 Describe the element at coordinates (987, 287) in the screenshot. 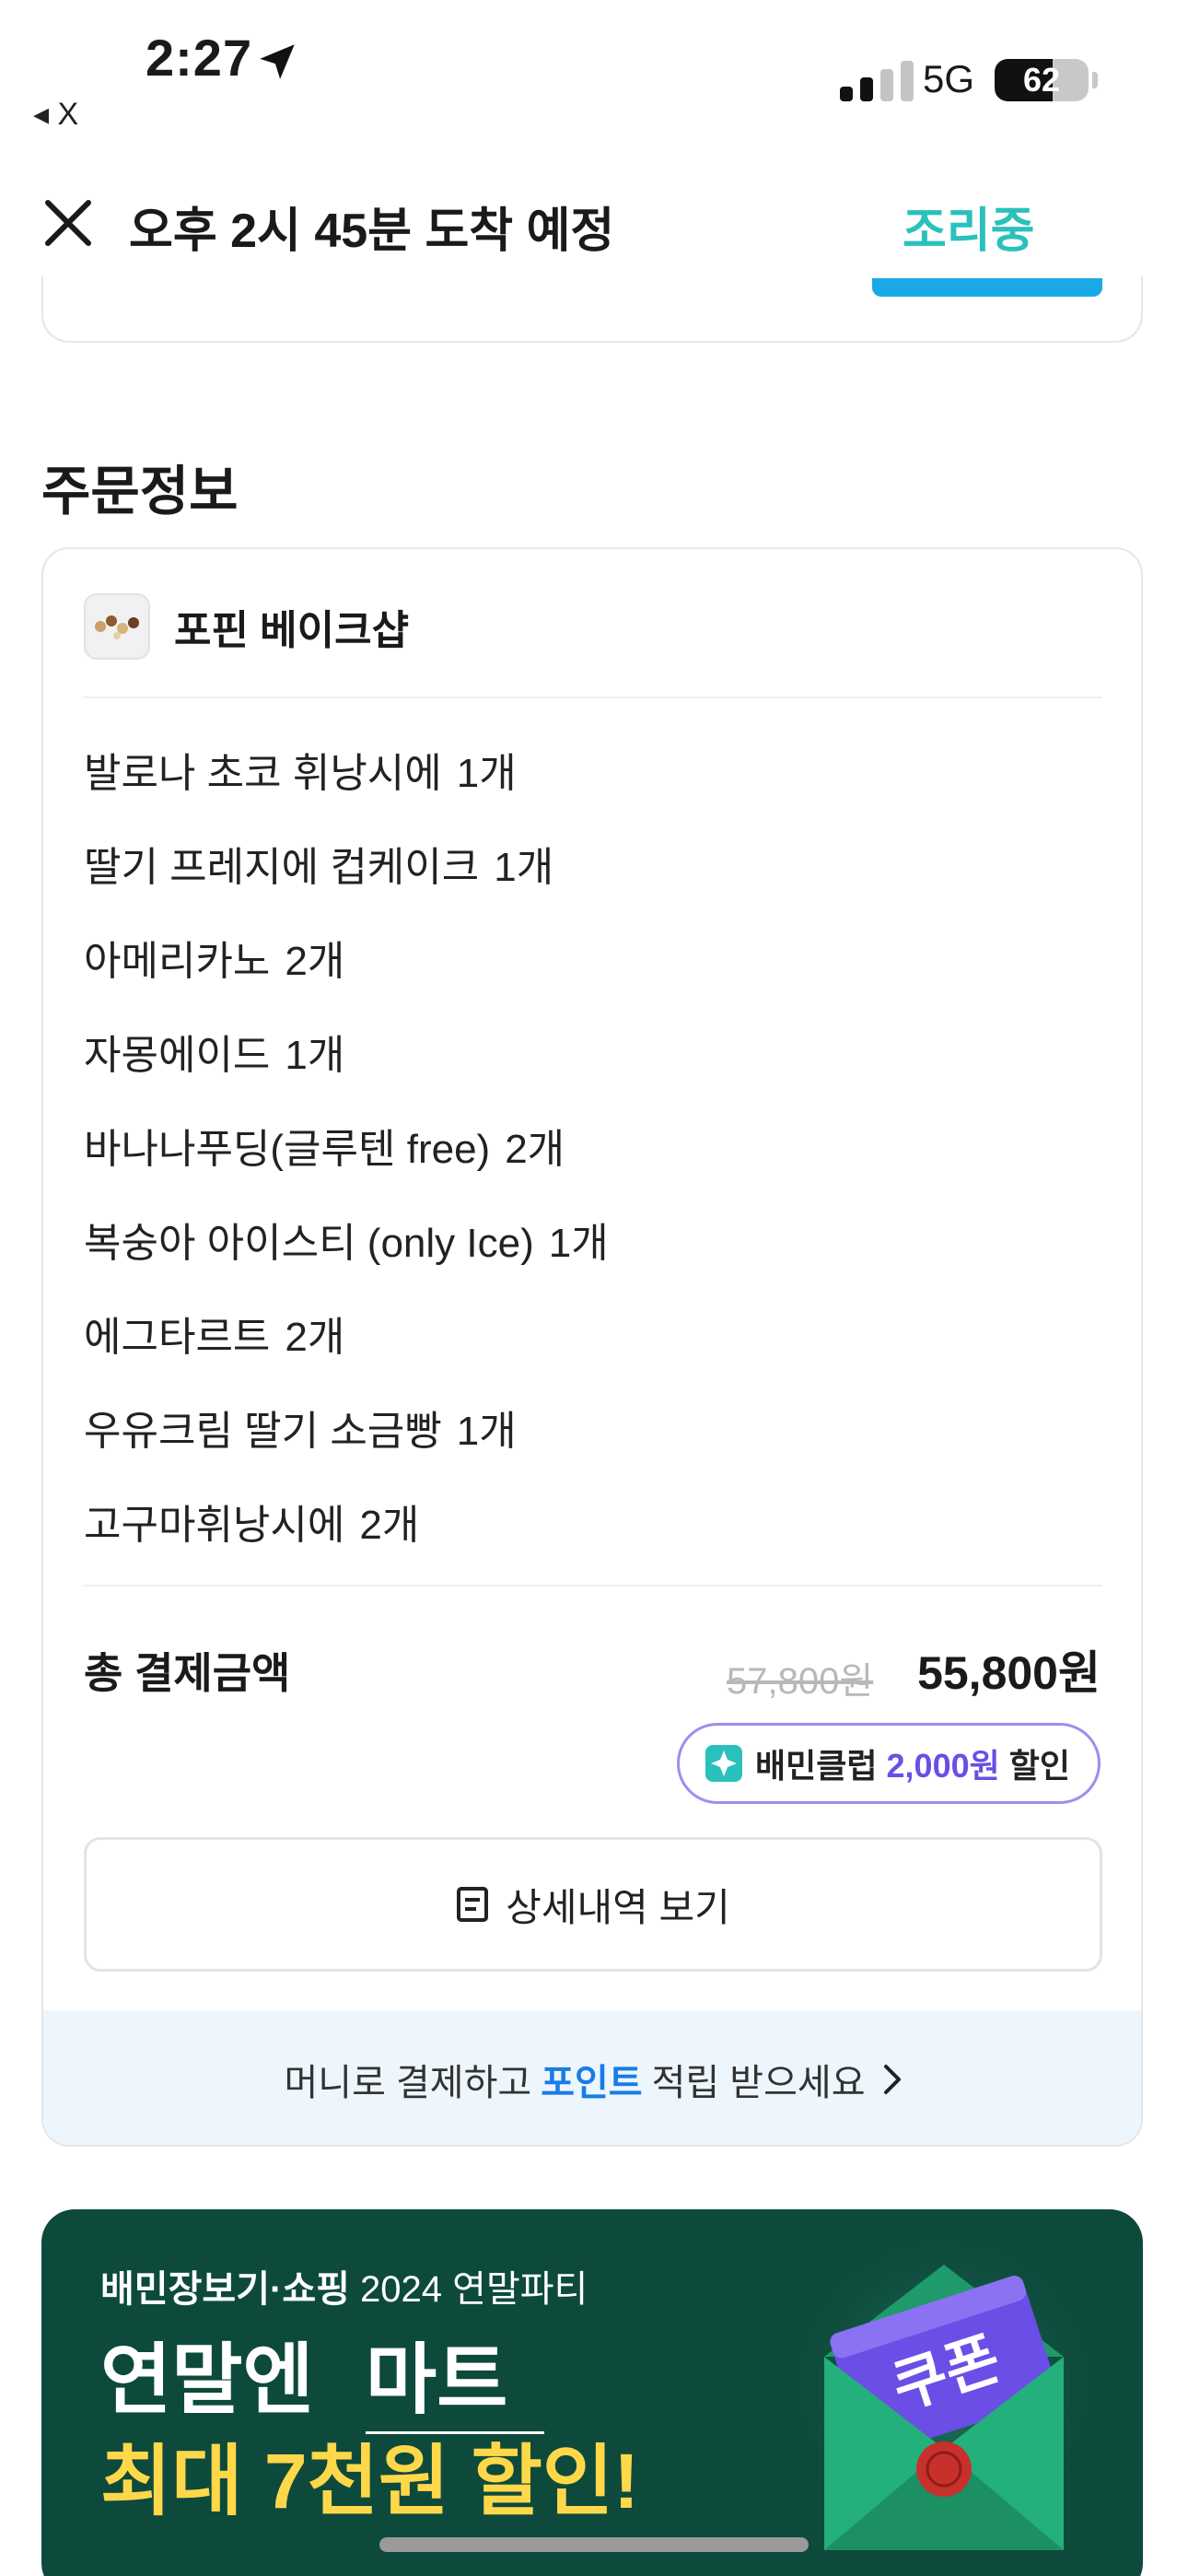

I see `progress-bar-edge` at that location.